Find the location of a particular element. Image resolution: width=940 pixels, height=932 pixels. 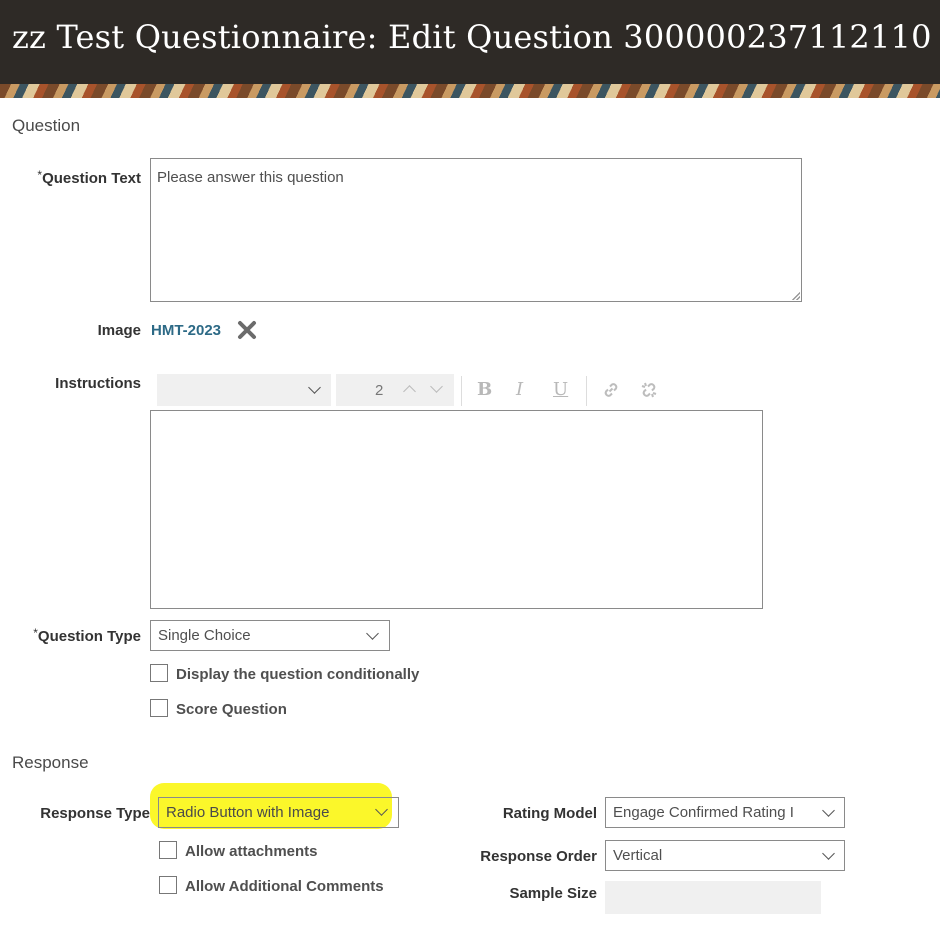

rating-model-label: Rating Model is located at coordinates (549, 813).